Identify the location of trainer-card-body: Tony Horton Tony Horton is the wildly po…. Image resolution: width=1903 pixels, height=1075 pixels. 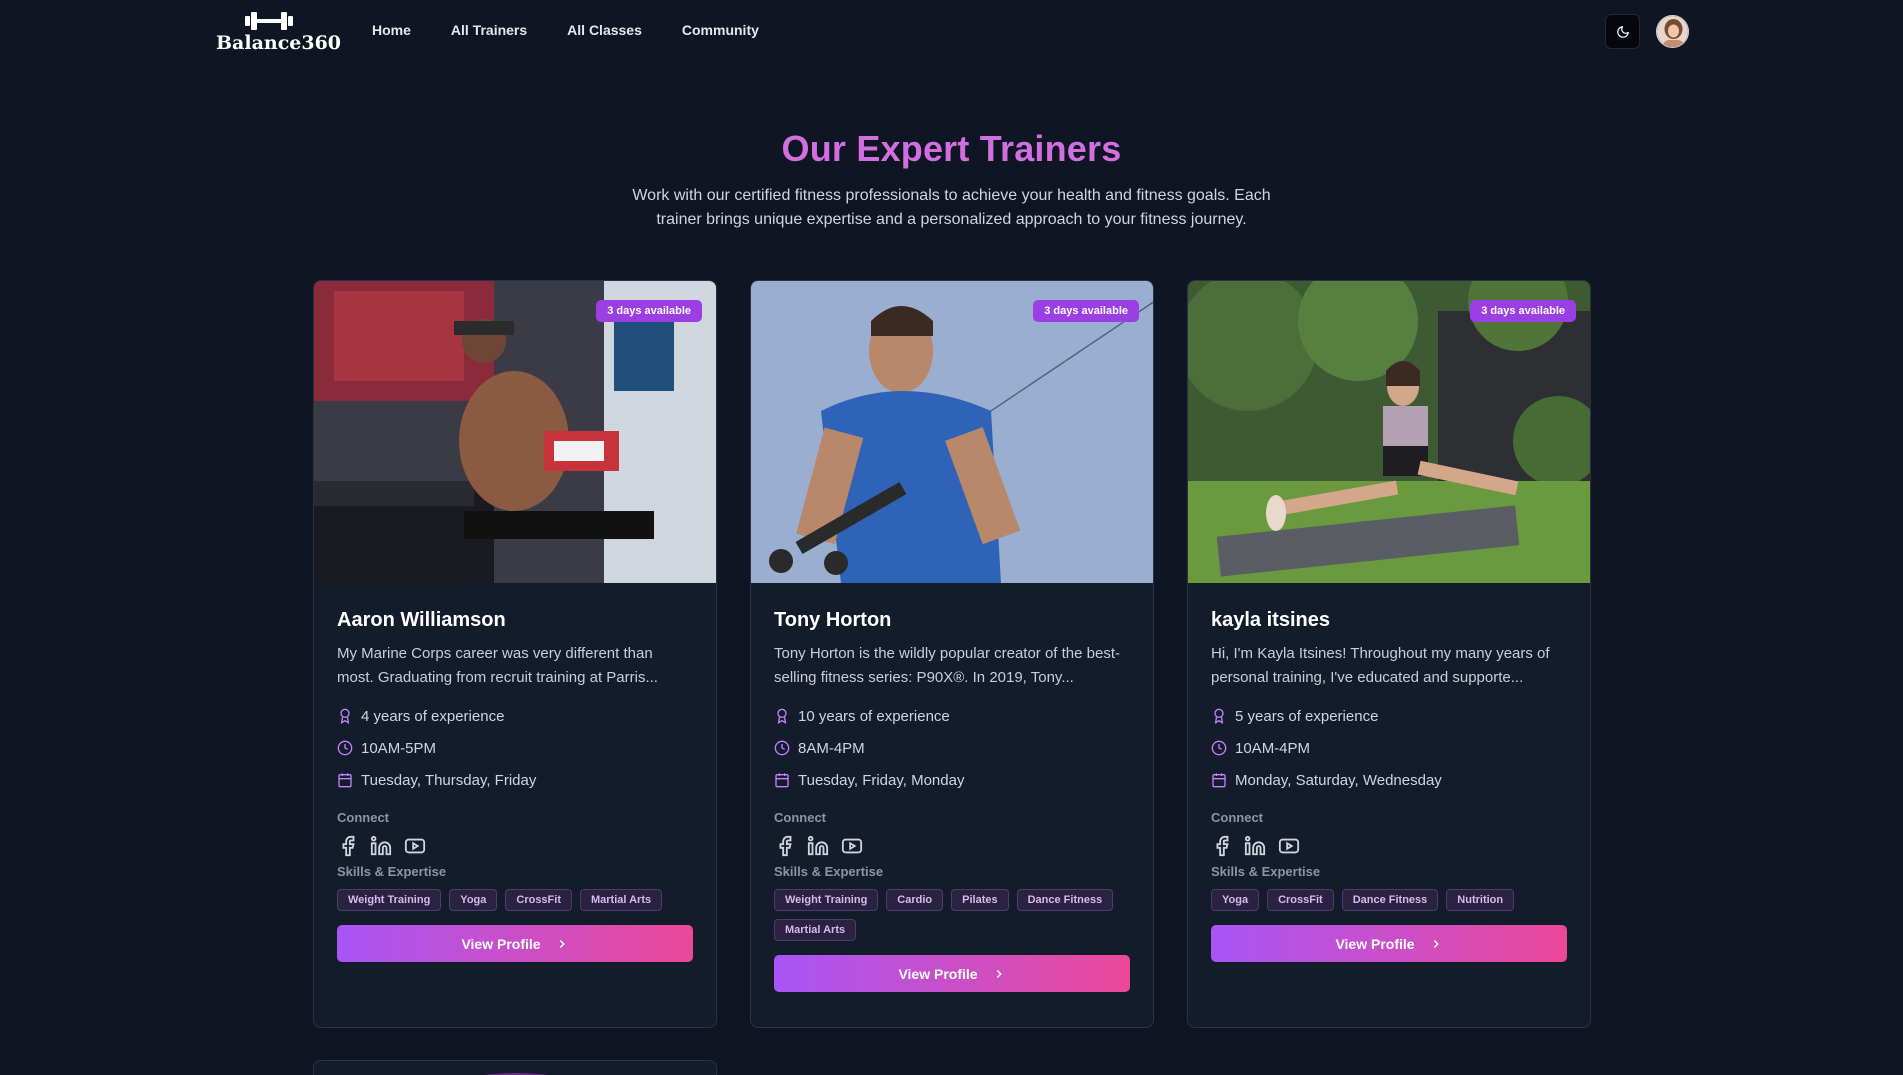
(952, 800).